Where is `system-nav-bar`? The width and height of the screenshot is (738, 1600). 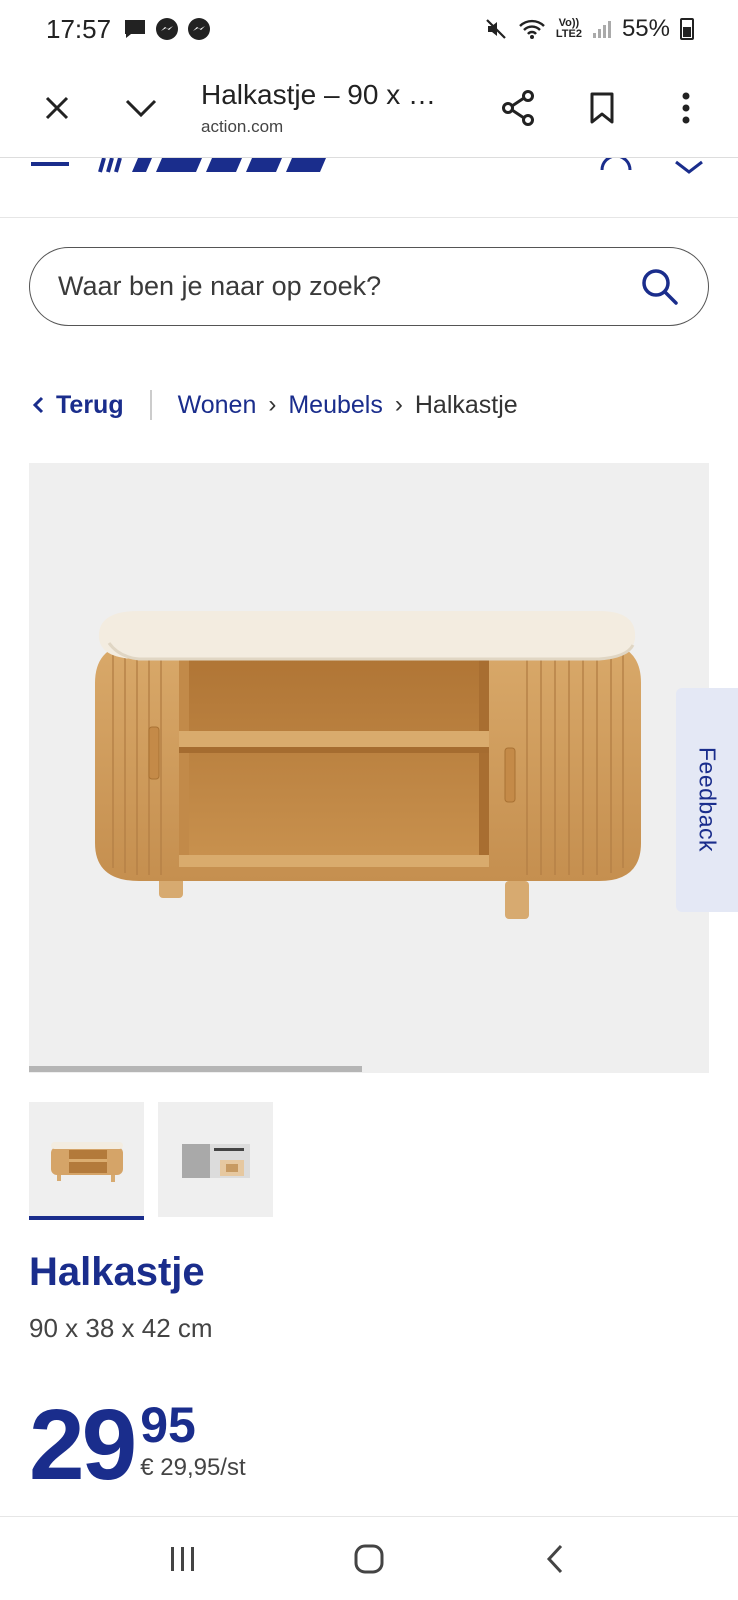
system-nav-bar is located at coordinates (369, 1558).